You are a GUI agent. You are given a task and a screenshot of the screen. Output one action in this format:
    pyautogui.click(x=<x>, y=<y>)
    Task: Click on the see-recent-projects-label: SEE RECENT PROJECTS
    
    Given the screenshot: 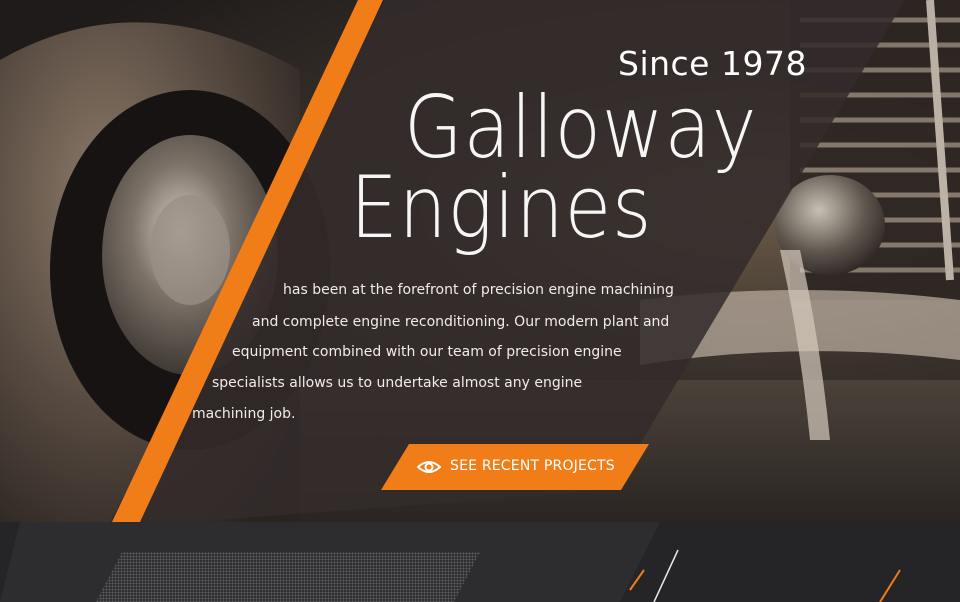 What is the action you would take?
    pyautogui.click(x=532, y=466)
    